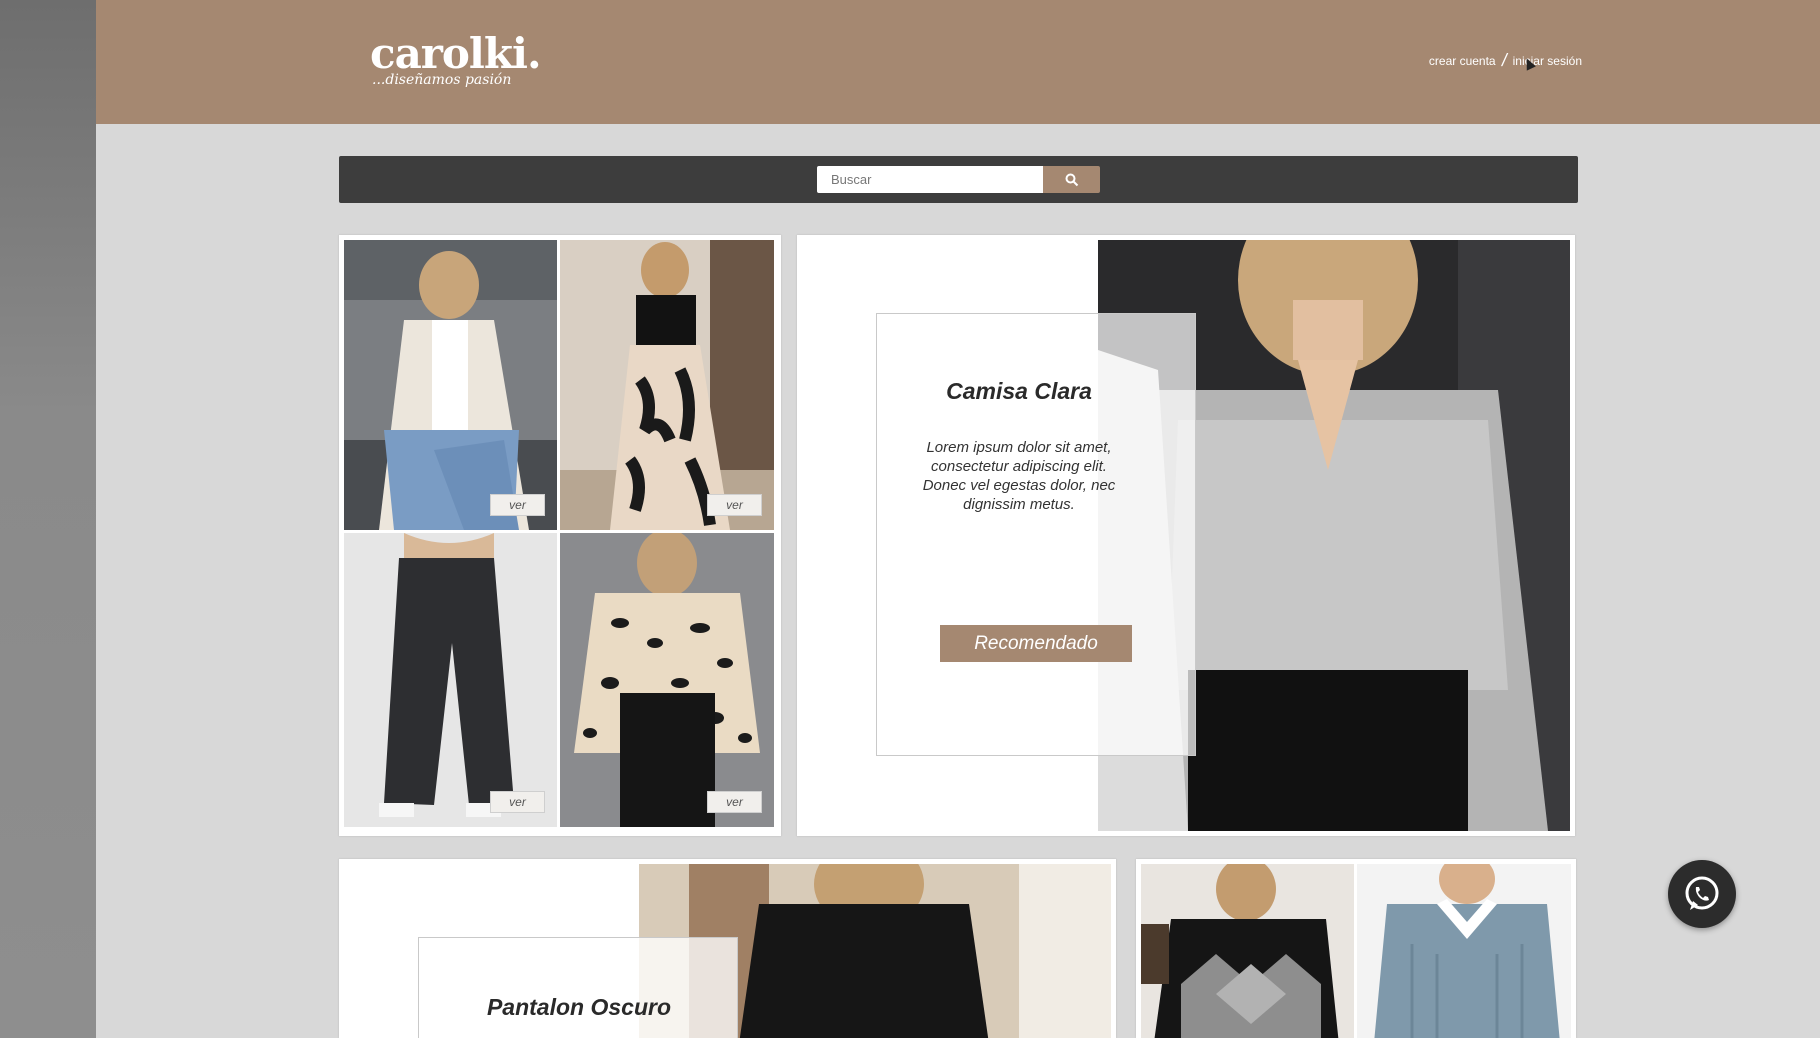  I want to click on product-tile-blue-sweater, so click(1464, 951).